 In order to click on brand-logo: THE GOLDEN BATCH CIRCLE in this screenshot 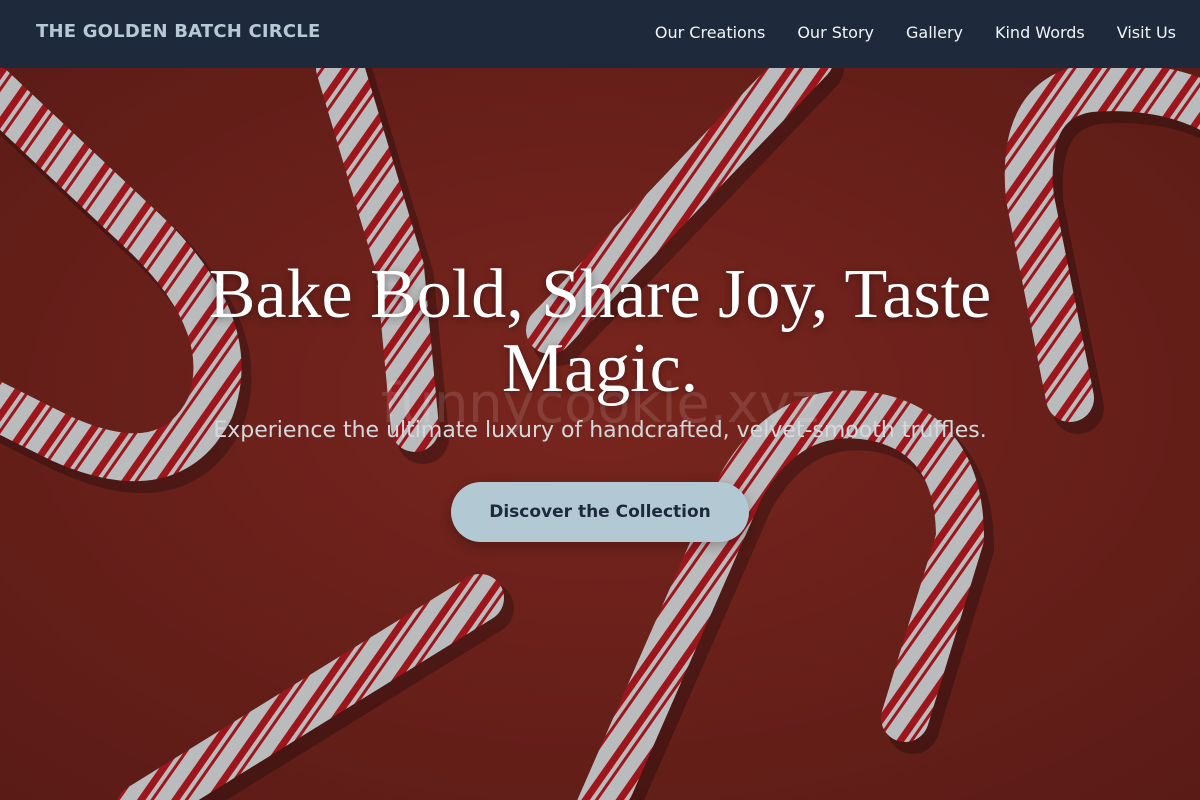, I will do `click(178, 31)`.